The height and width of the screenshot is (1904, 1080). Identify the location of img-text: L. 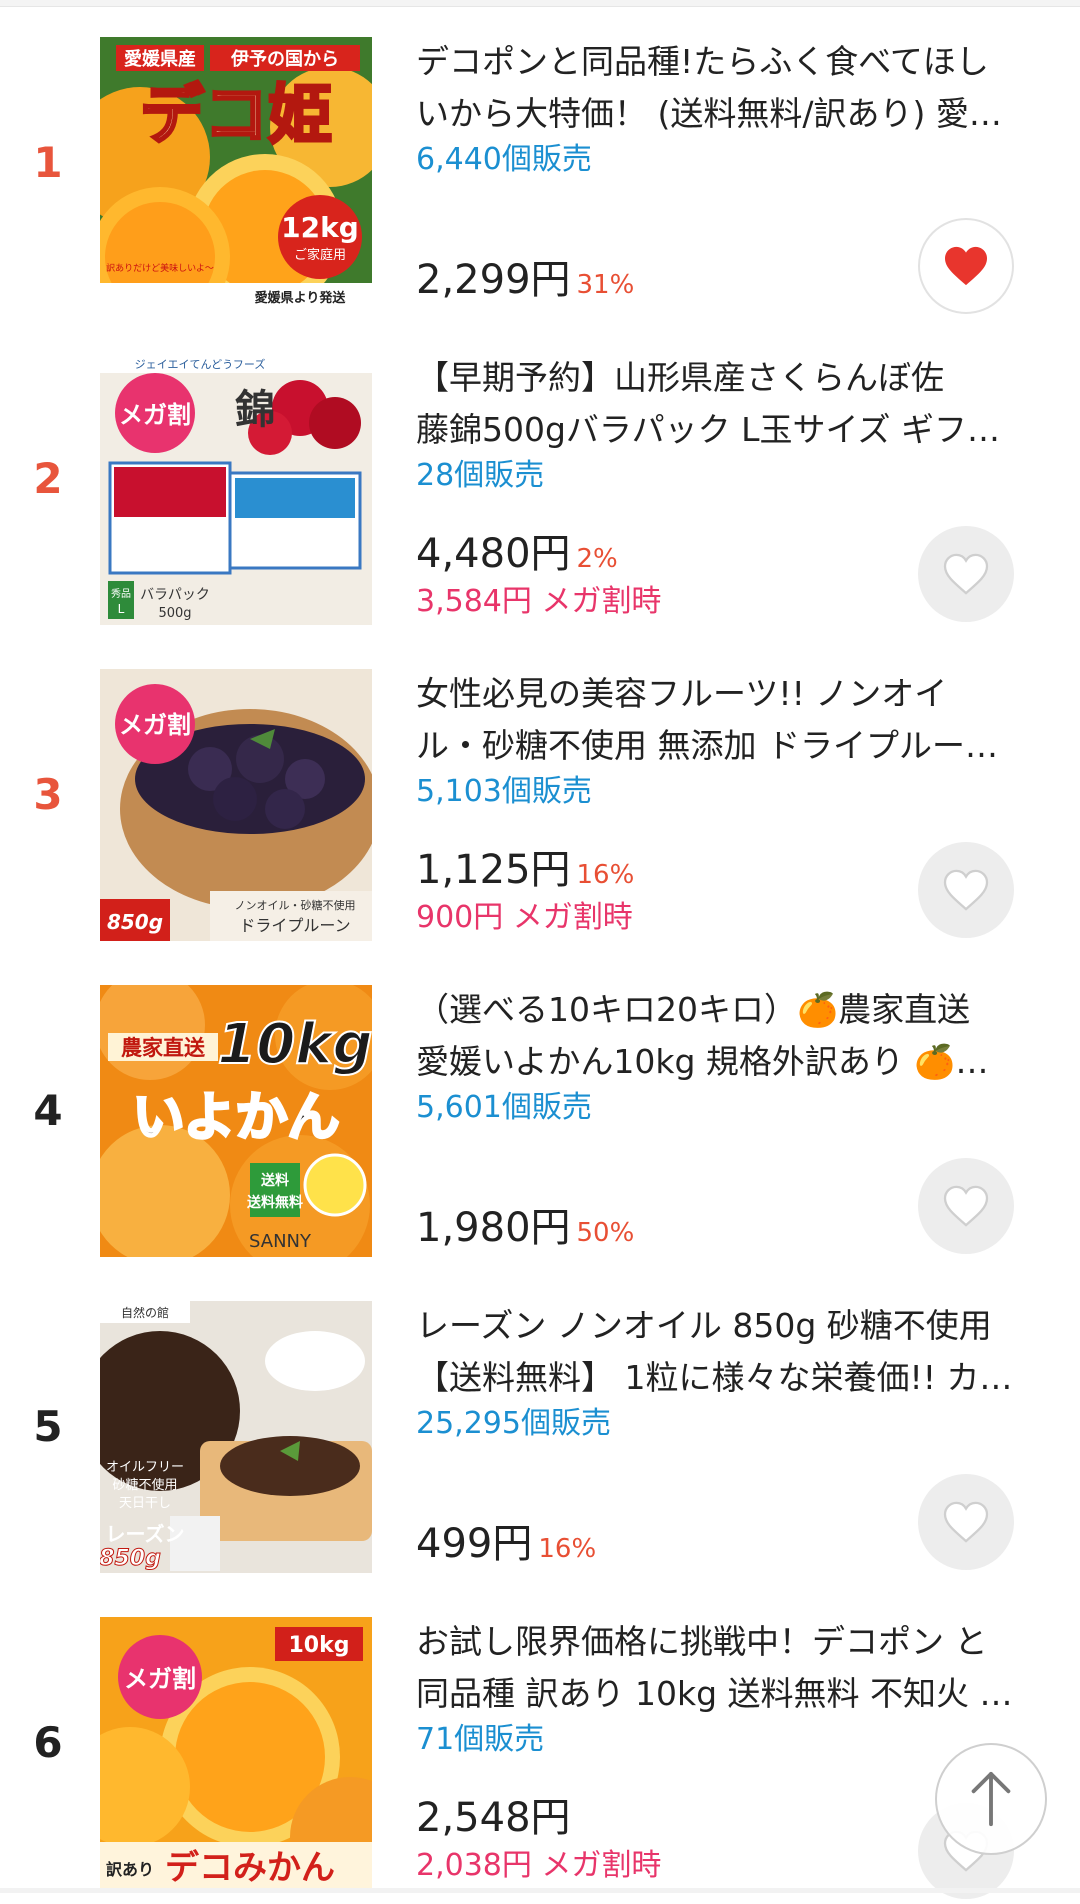
(121, 609).